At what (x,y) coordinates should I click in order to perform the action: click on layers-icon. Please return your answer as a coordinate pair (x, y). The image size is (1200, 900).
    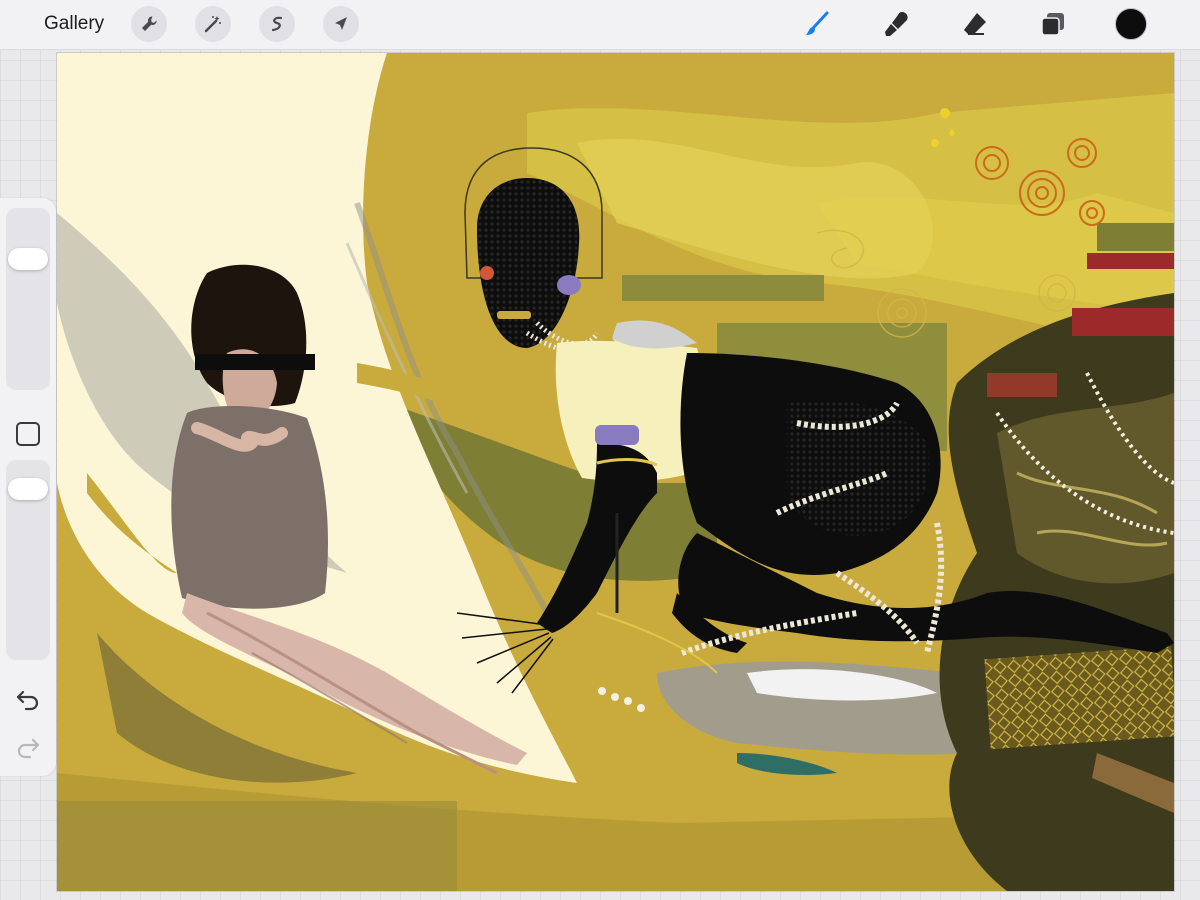
    Looking at the image, I should click on (1052, 24).